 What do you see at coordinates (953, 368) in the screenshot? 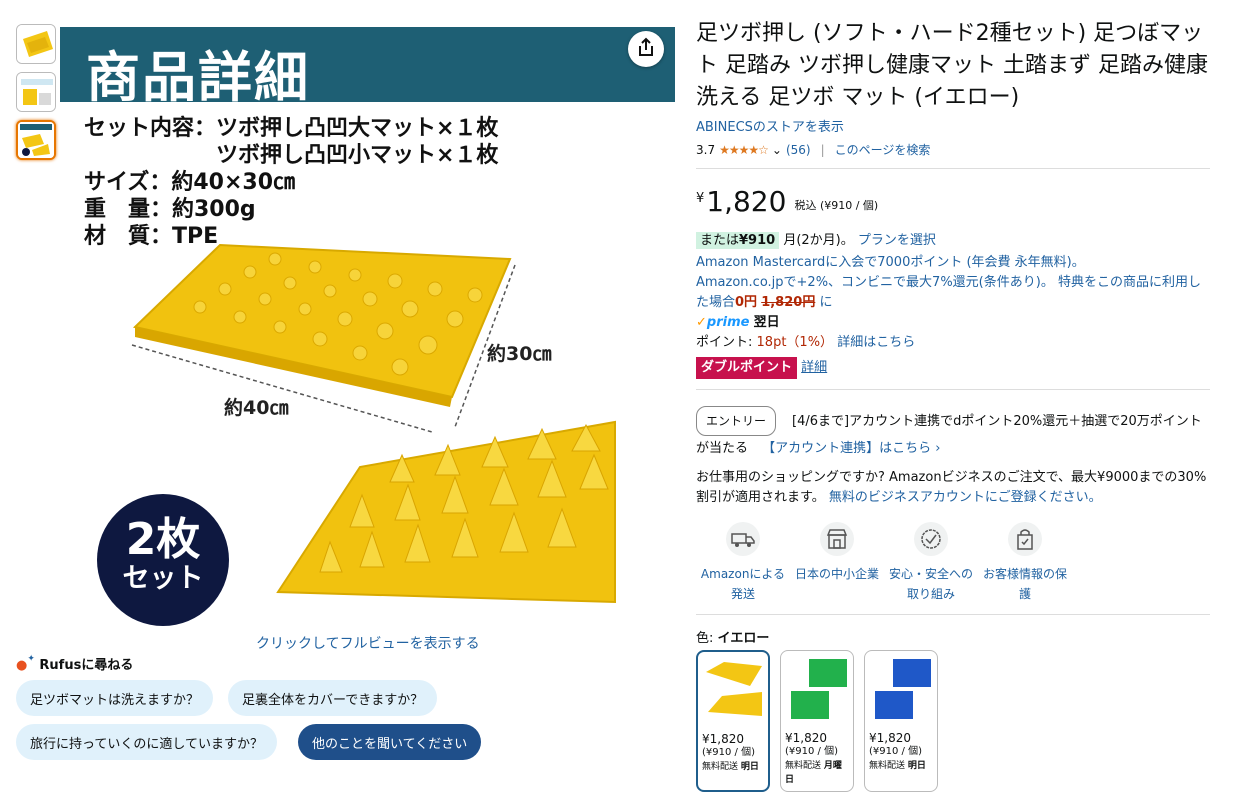
I see `double-point-row: ダブルポイント 詳細` at bounding box center [953, 368].